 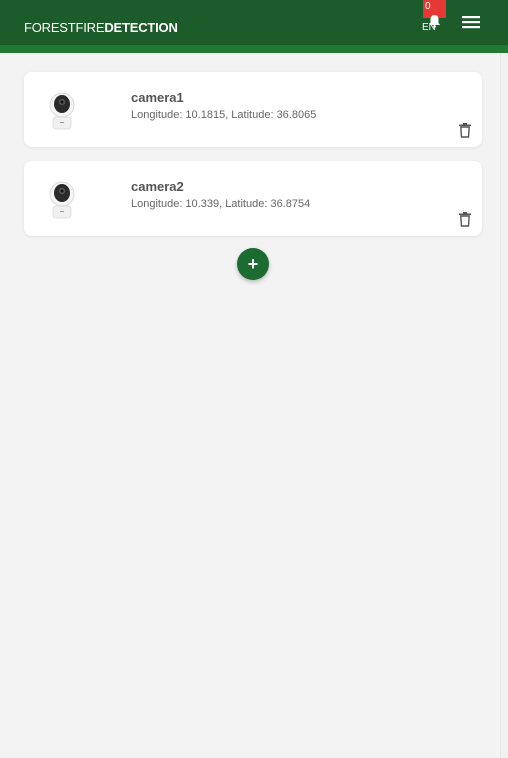 What do you see at coordinates (429, 27) in the screenshot?
I see `notification-label: EN` at bounding box center [429, 27].